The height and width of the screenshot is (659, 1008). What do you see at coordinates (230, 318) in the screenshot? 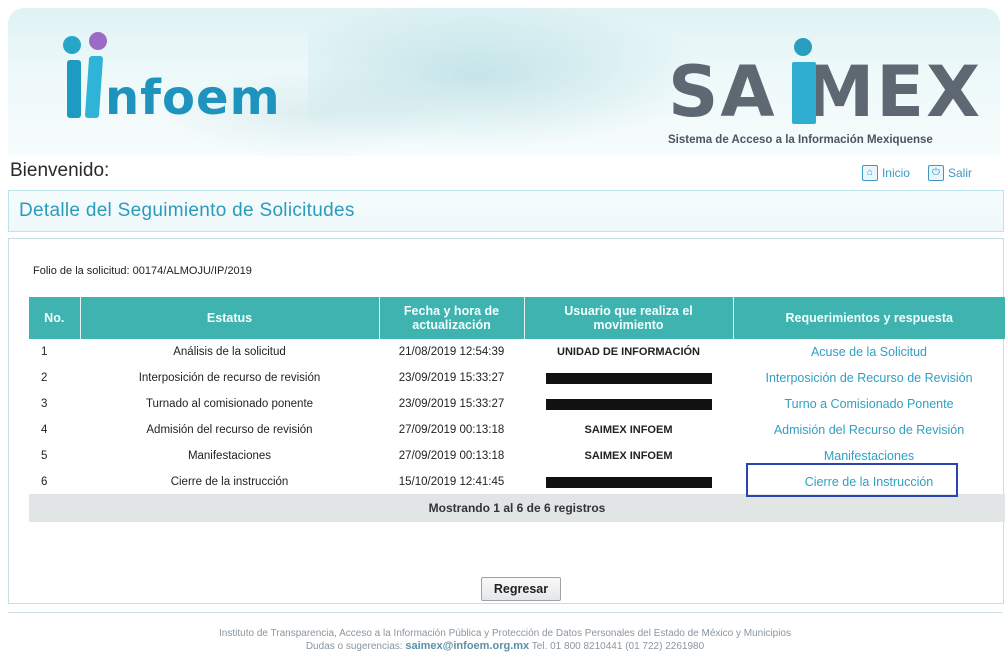
I see `column-header-status: Estatus` at bounding box center [230, 318].